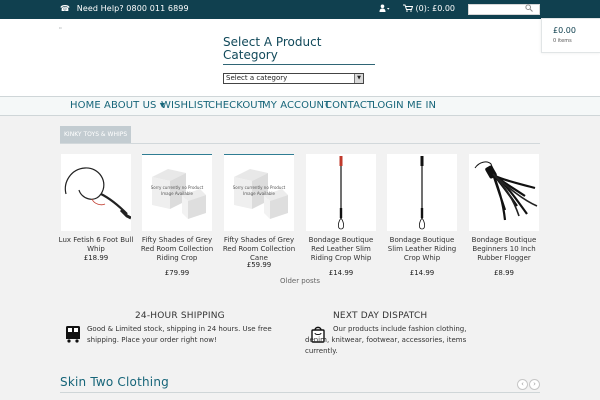 The width and height of the screenshot is (600, 400). Describe the element at coordinates (114, 382) in the screenshot. I see `brand-section-title: Skin Two Clothing` at that location.